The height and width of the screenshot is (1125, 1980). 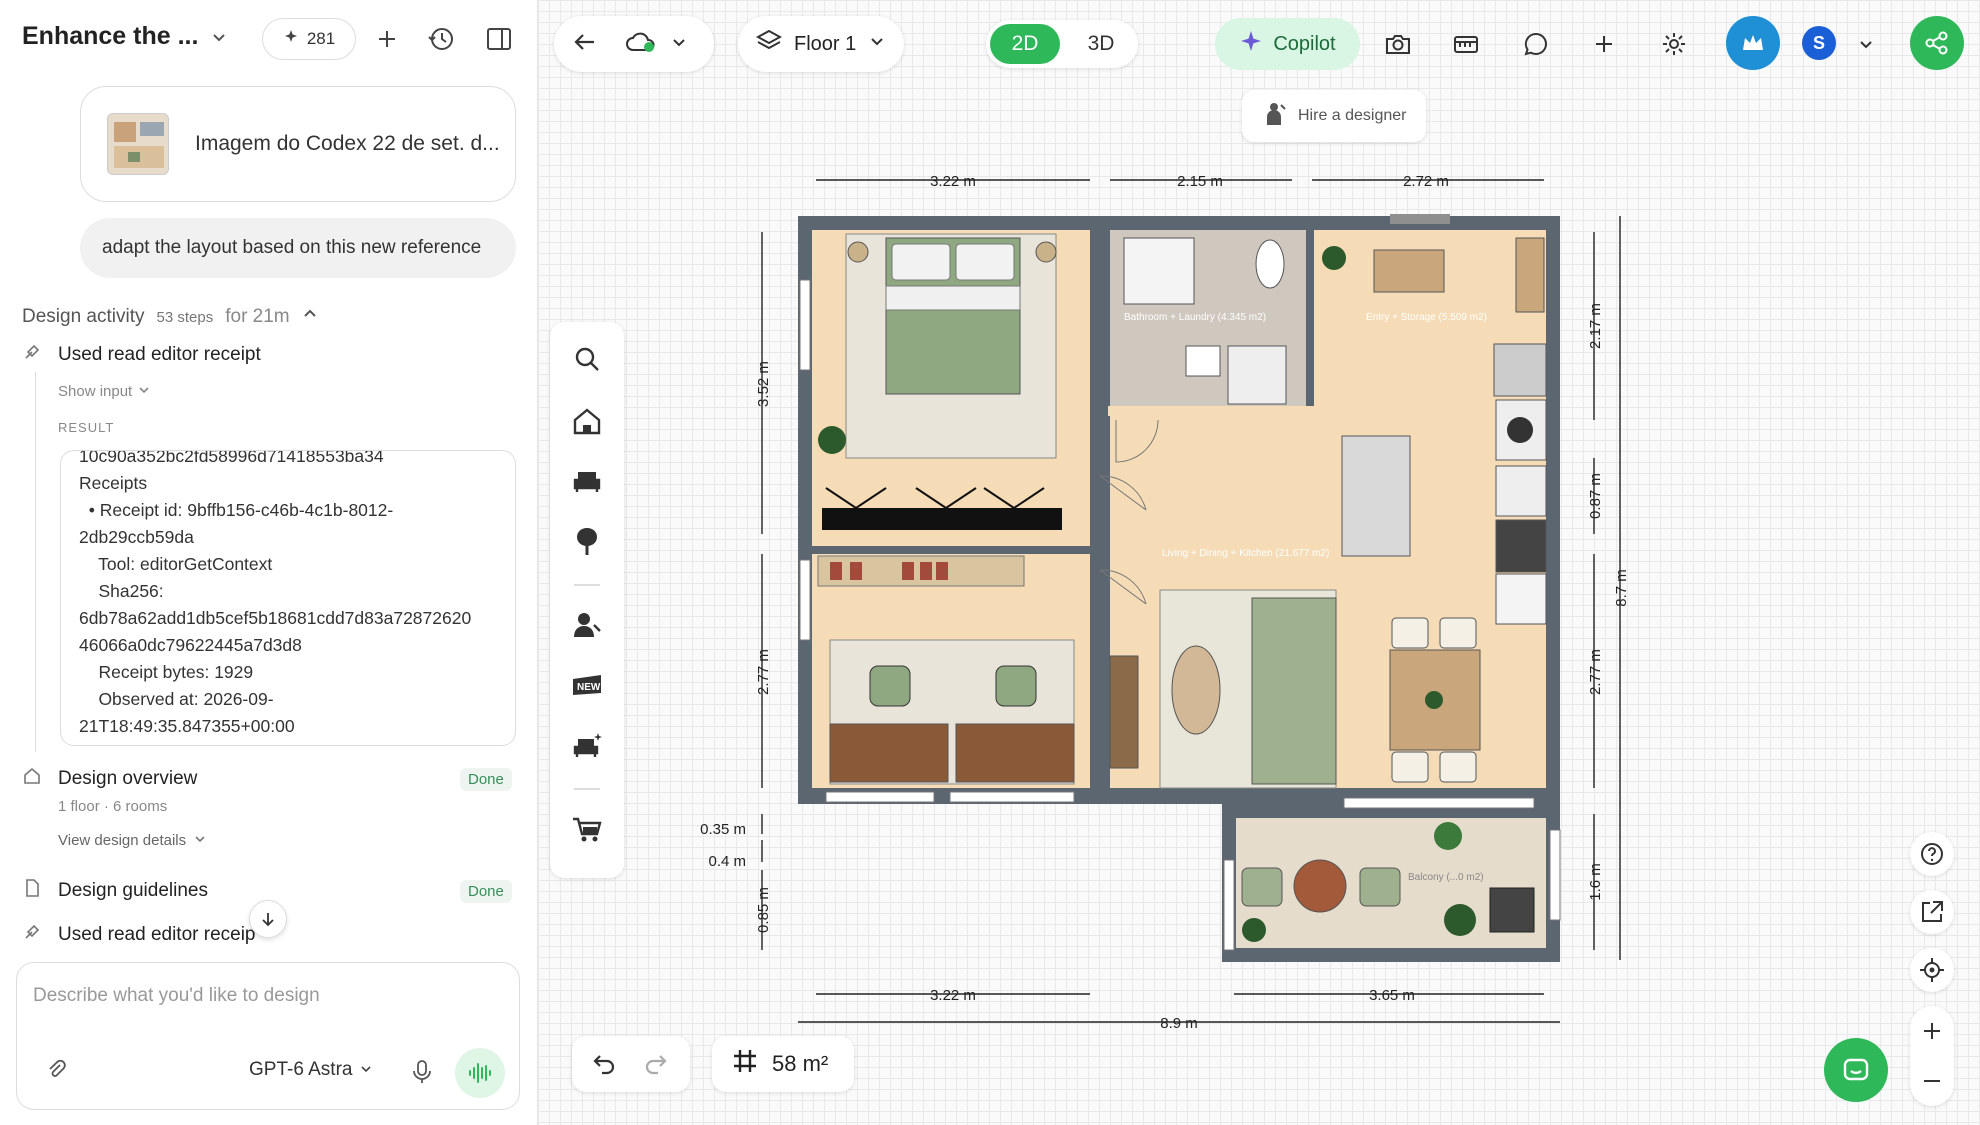 I want to click on settings-gear-icon, so click(x=1674, y=44).